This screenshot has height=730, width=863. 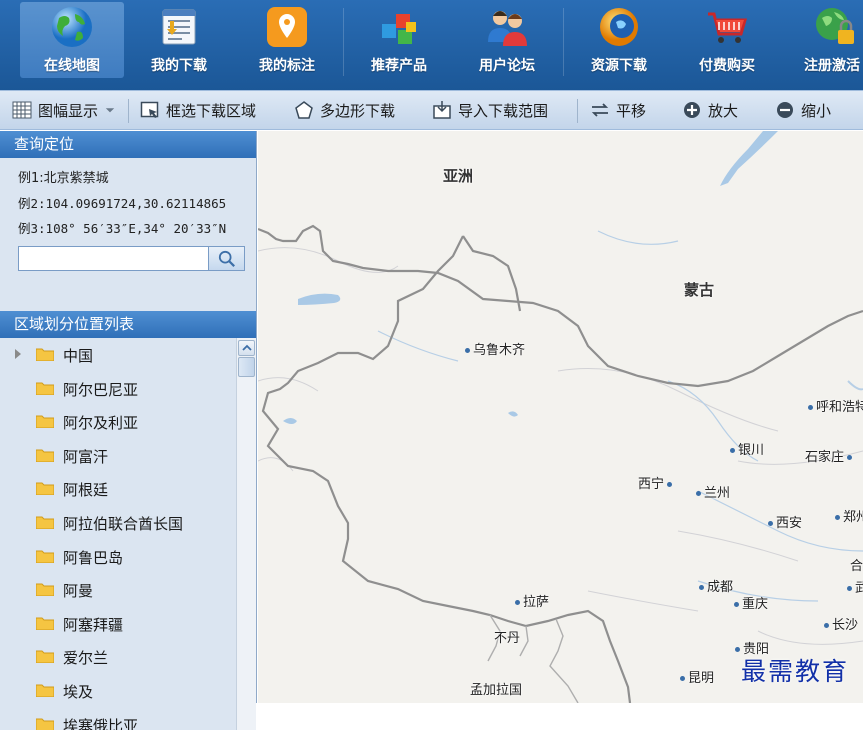 I want to click on map-label-lhasa: 拉萨, so click(x=532, y=600).